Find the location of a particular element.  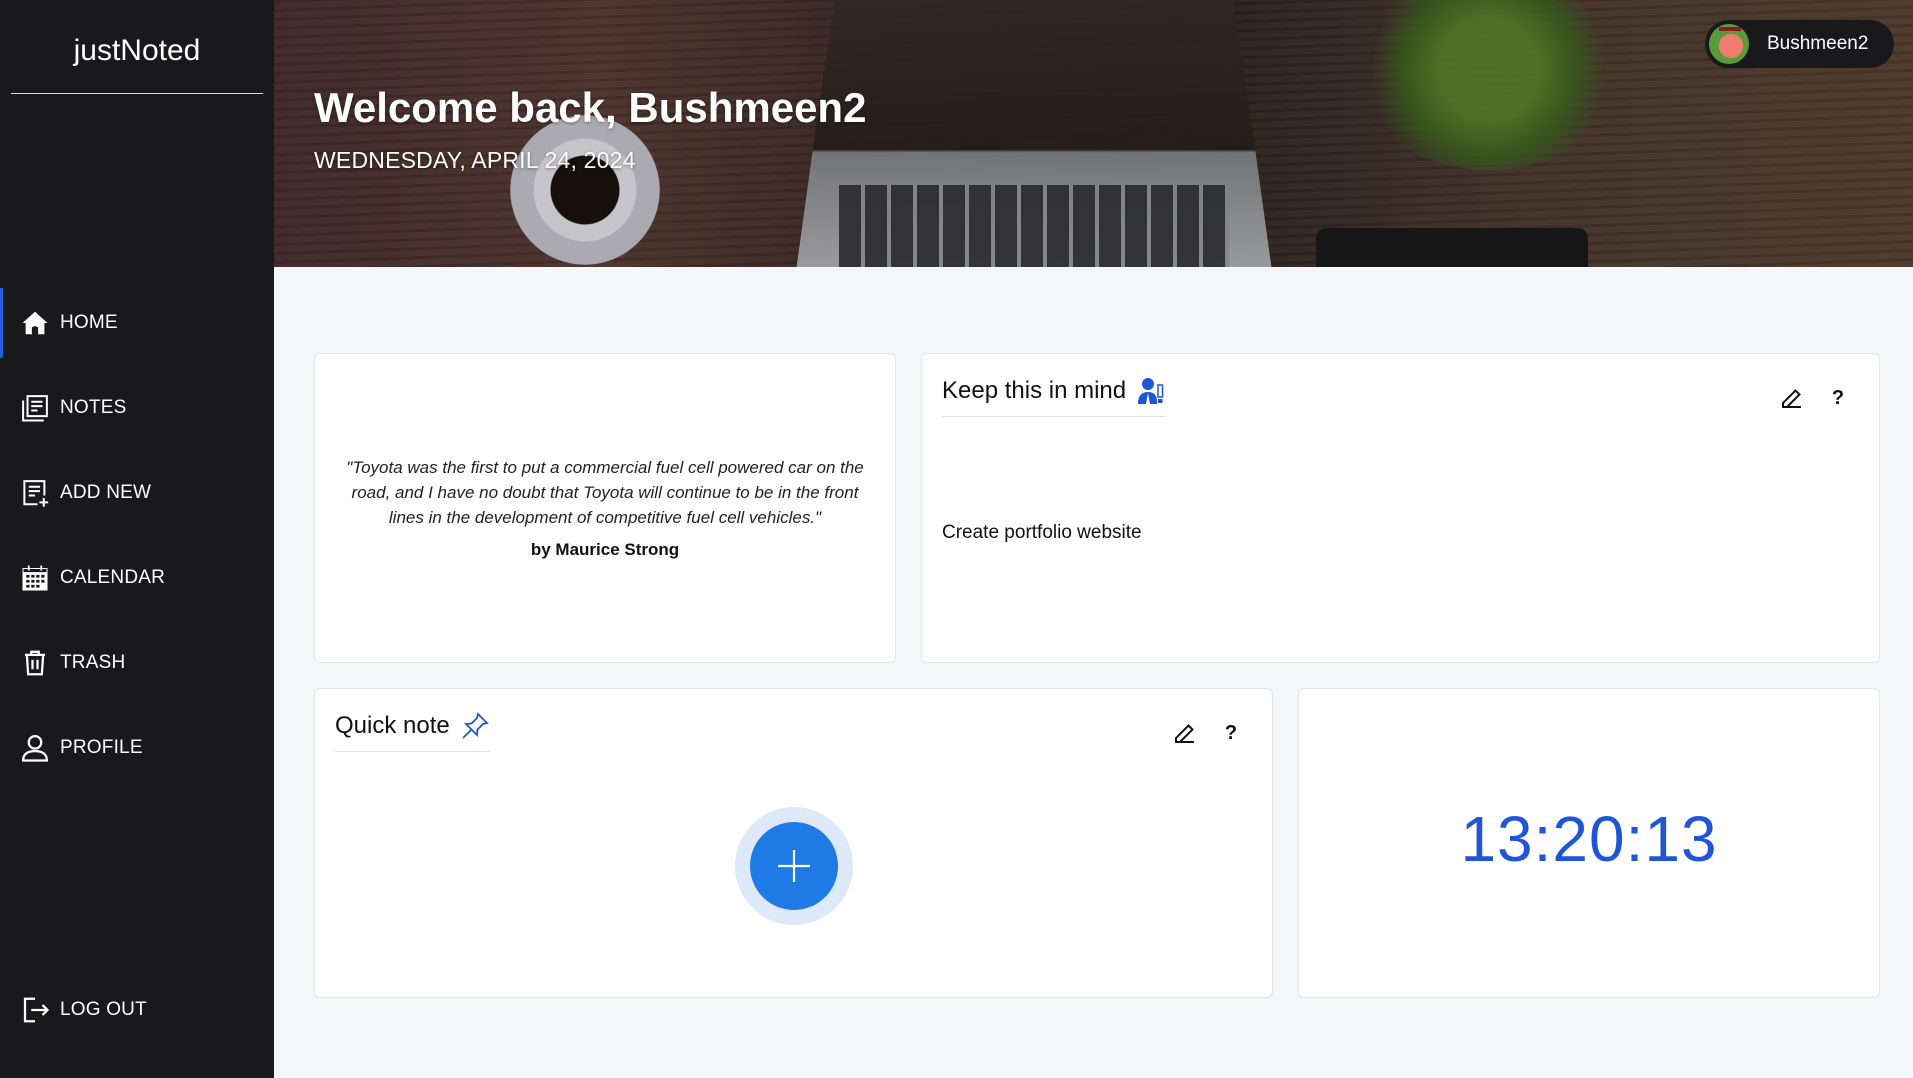

sidebar-item-add-new: ADD NEW is located at coordinates (137, 493).